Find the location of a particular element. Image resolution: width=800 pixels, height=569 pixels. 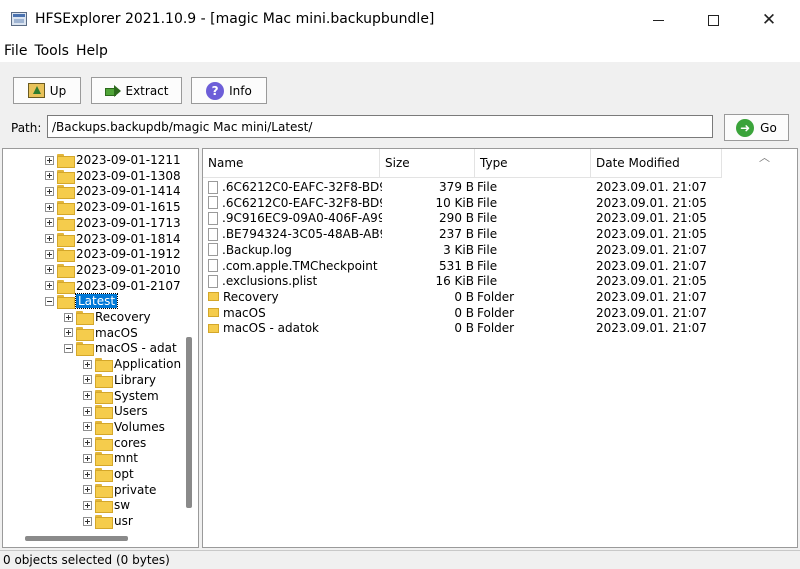

tree-item-label: opt is located at coordinates (124, 474).